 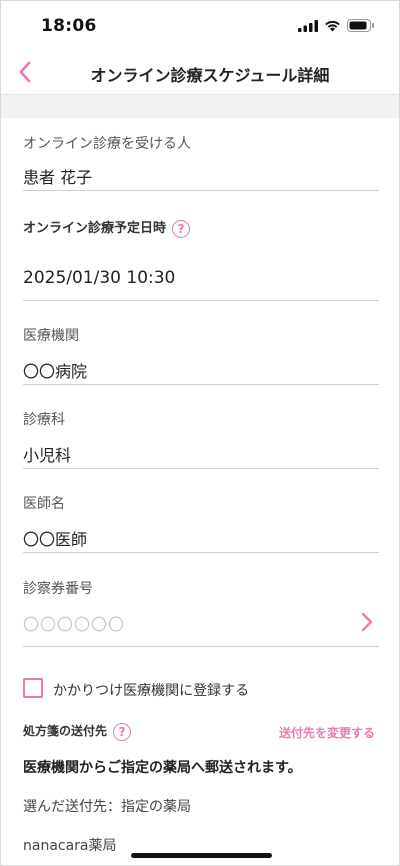 I want to click on doctor-field: 医師名 〇〇医師, so click(x=201, y=523).